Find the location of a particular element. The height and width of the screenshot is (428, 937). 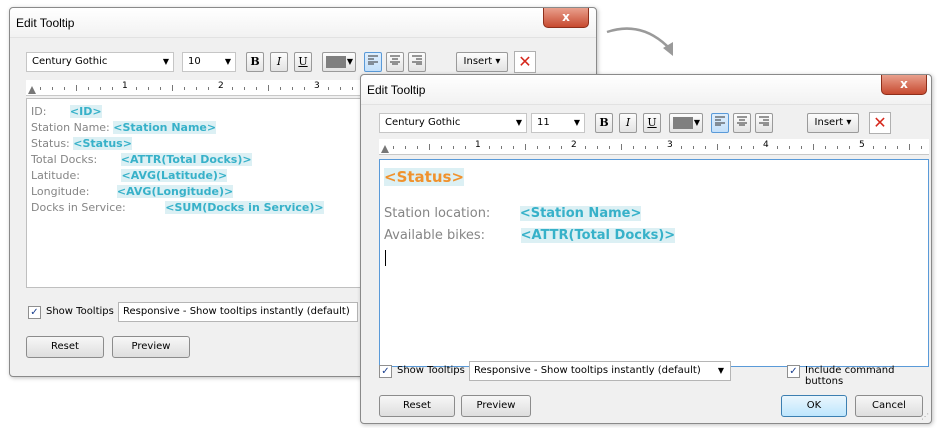

color-swatch is located at coordinates (683, 123).